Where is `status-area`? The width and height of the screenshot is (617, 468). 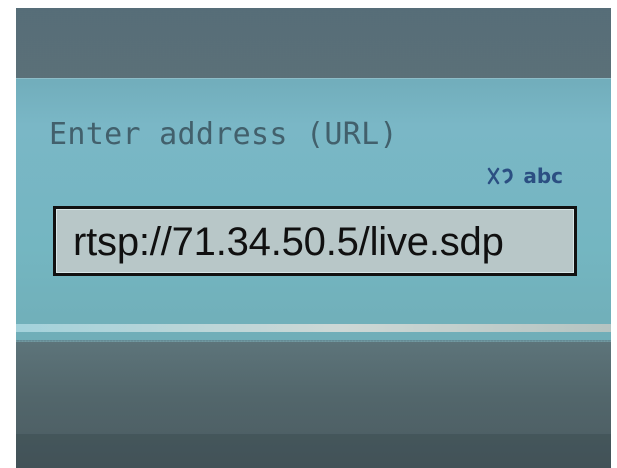
status-area is located at coordinates (313, 43).